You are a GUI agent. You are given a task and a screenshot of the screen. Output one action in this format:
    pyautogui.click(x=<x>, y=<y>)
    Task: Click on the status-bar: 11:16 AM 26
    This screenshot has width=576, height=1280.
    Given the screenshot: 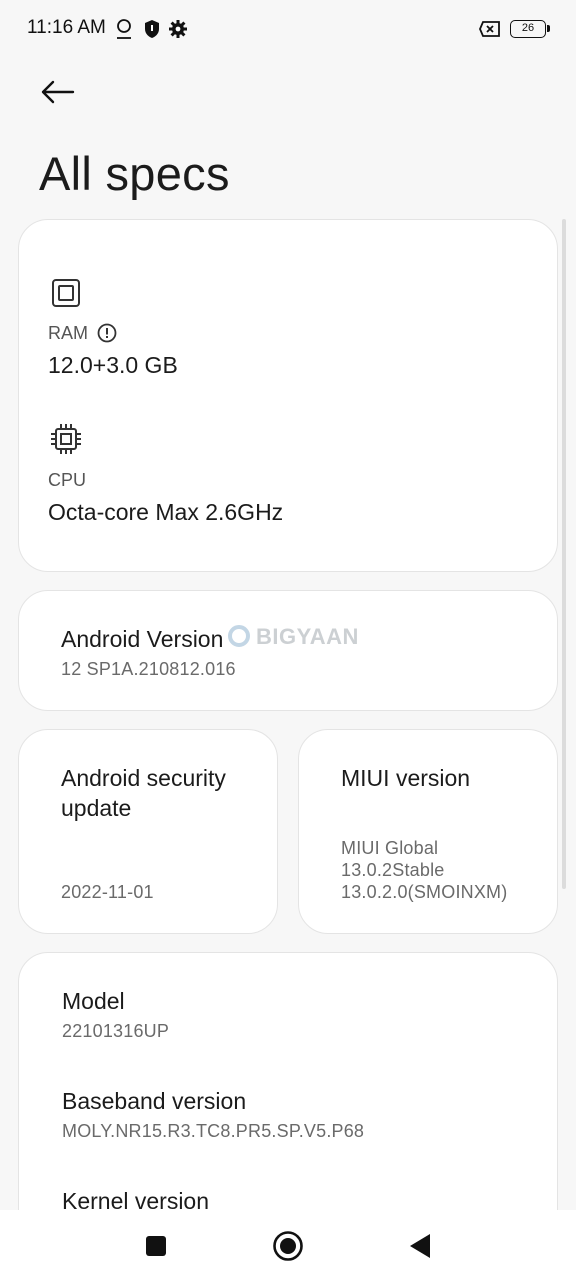 What is the action you would take?
    pyautogui.click(x=288, y=29)
    